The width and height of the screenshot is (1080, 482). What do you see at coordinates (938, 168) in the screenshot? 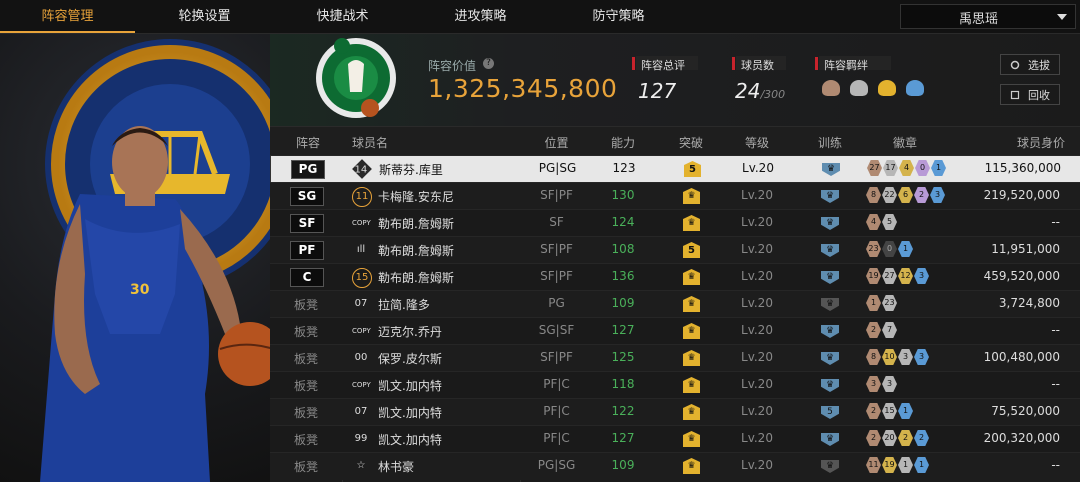
I see `badge-diamond-icon: 1` at bounding box center [938, 168].